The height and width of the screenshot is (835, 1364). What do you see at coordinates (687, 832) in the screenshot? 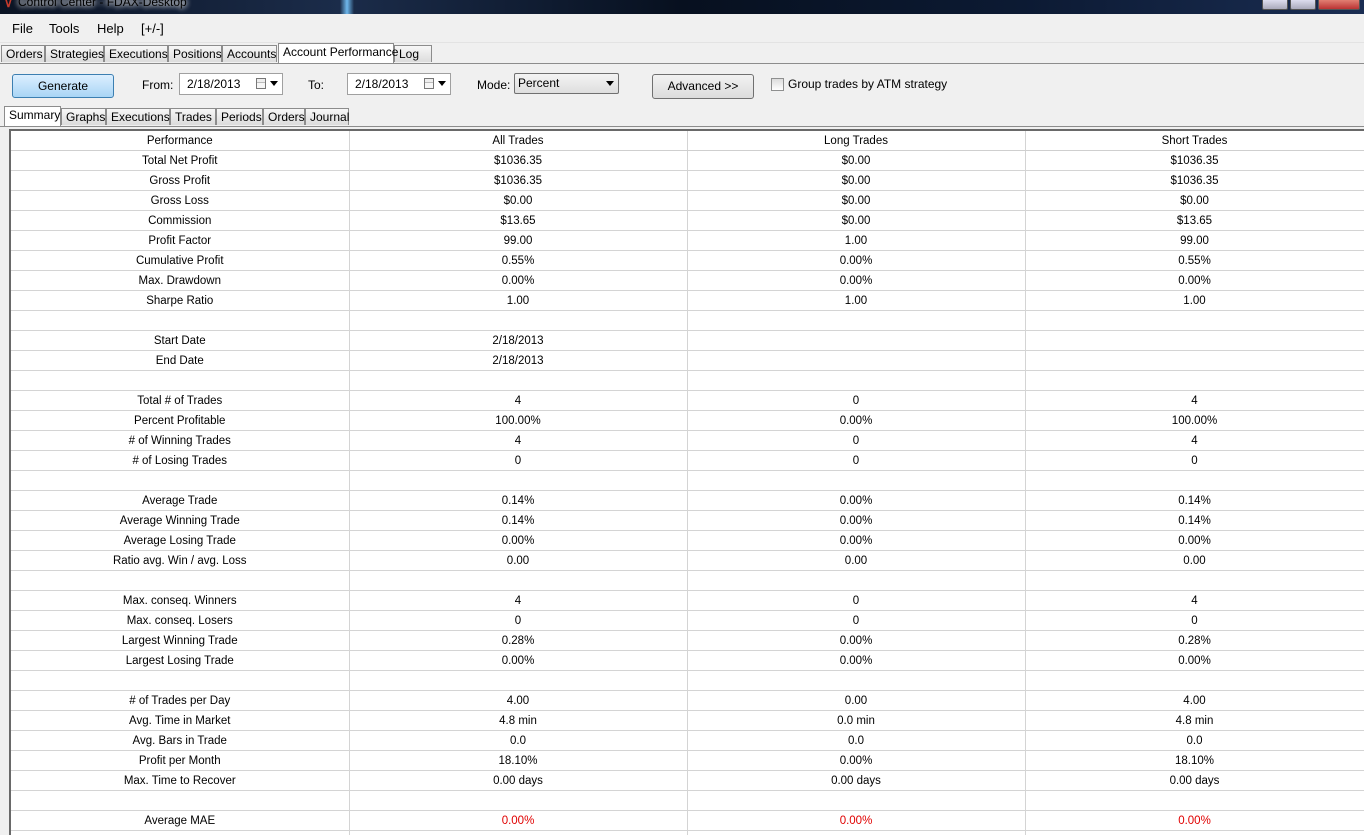
I see `table-row: Average MFE0.29%0.00%0.29%` at bounding box center [687, 832].